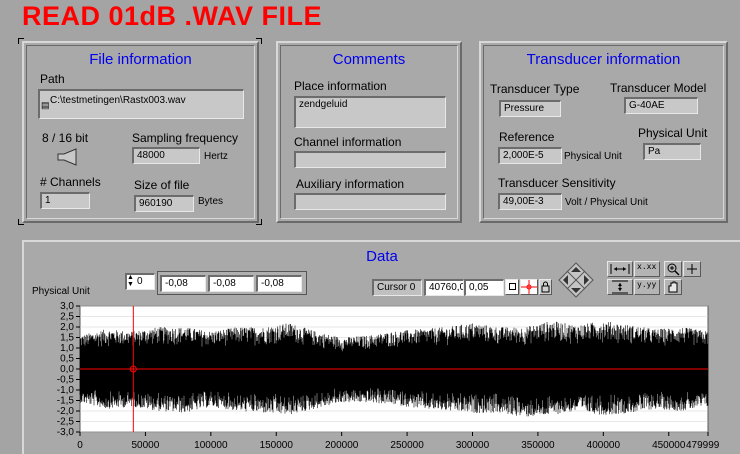 The image size is (740, 454). I want to click on y-tick-label: 0,0, so click(67, 369).